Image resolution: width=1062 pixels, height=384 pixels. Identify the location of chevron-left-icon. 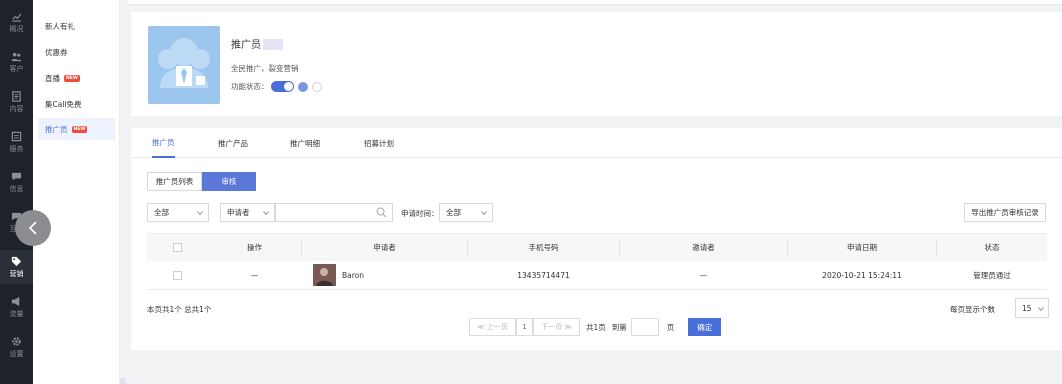
(32, 228).